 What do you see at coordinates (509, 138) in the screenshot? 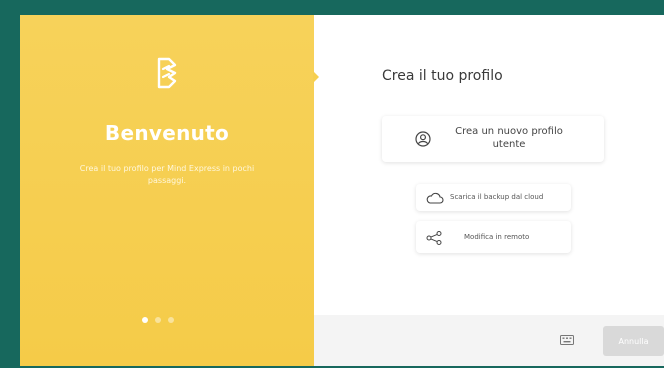
I see `create-new-profile-label: Crea un nuovo profilo utente` at bounding box center [509, 138].